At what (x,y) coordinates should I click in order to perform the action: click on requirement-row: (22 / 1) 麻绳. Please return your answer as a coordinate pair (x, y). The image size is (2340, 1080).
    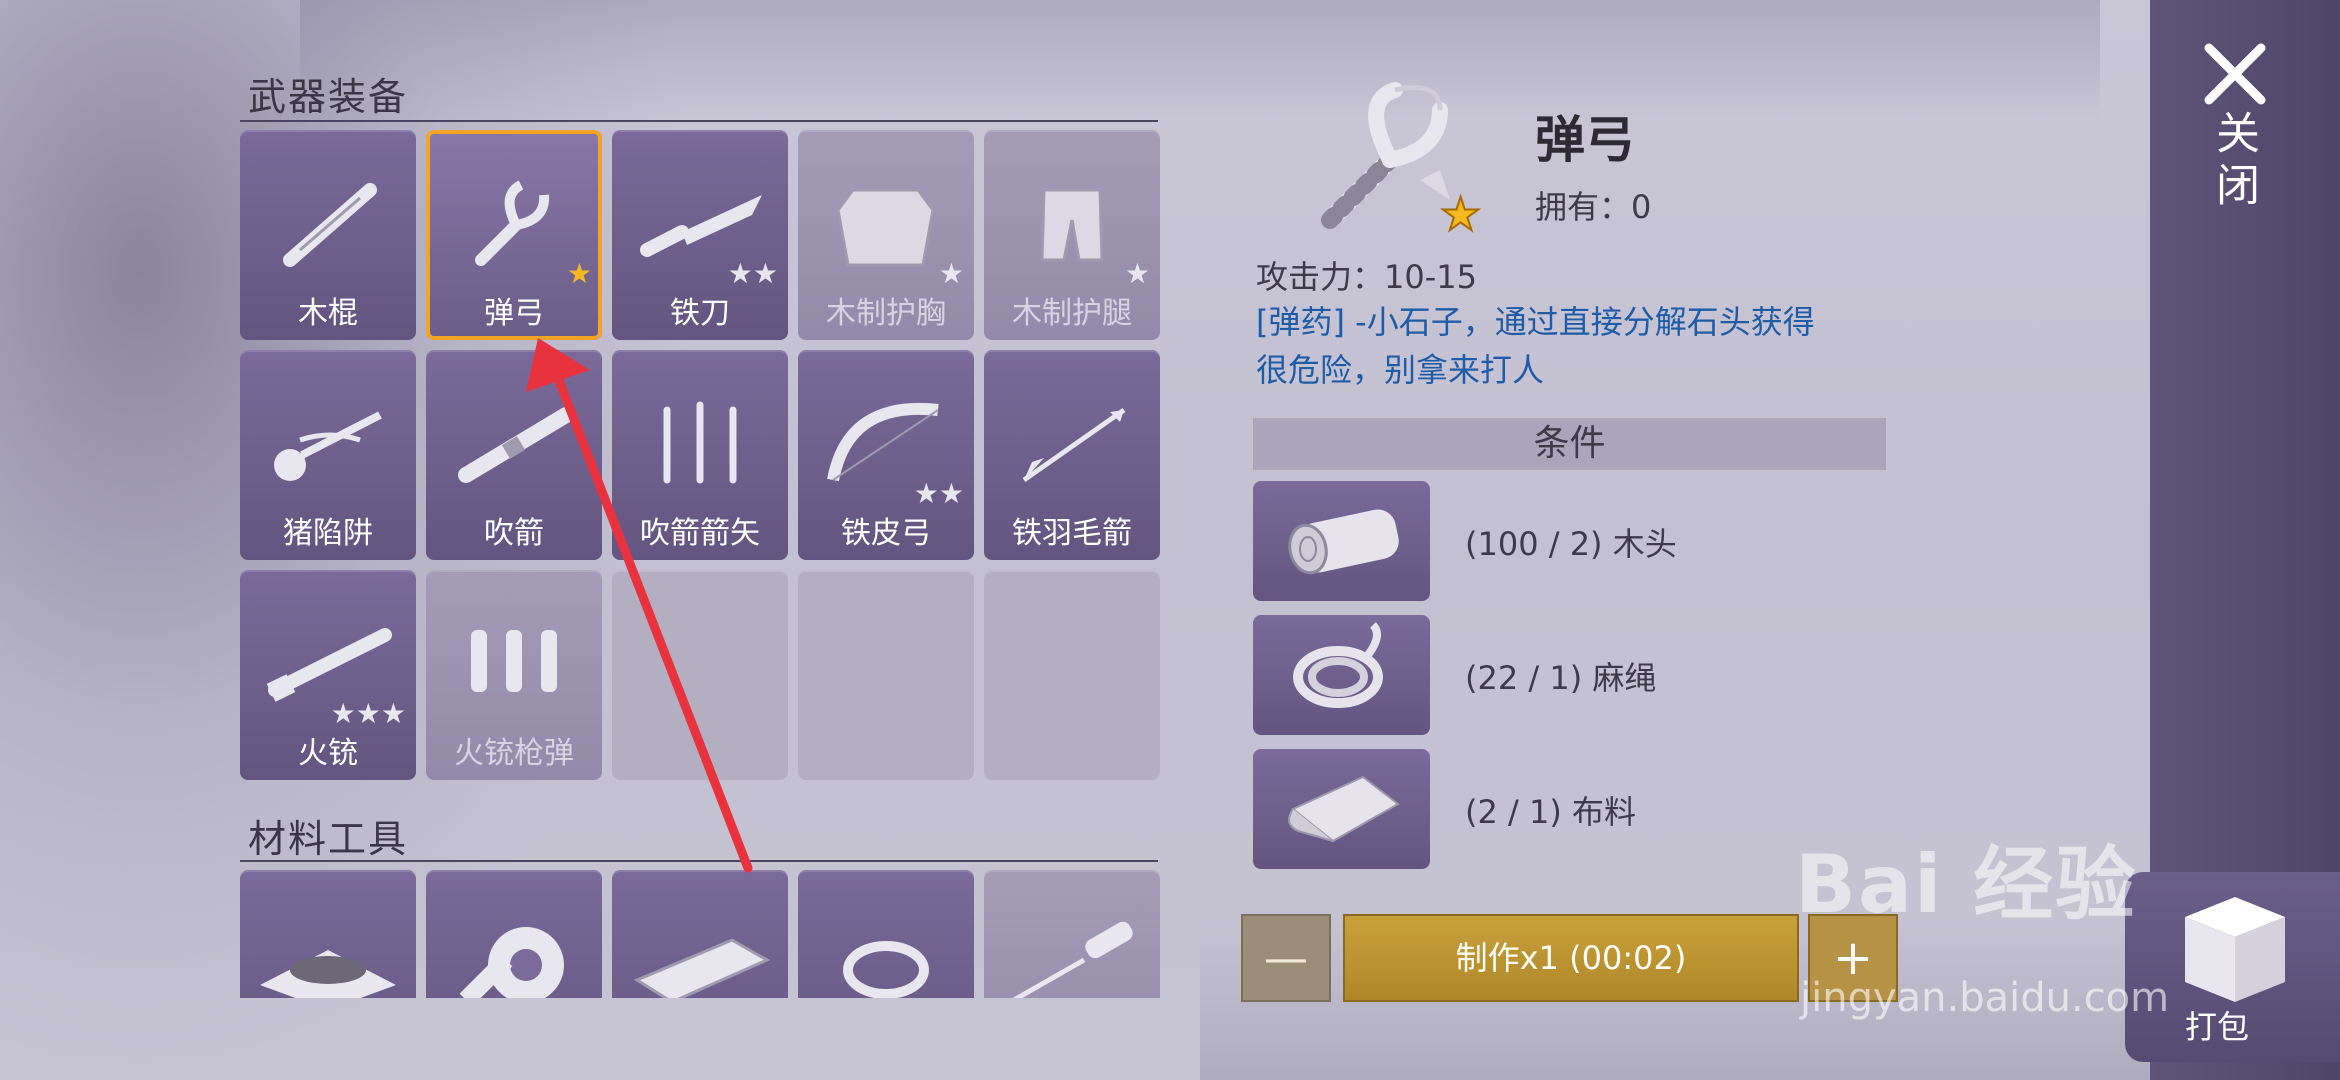
    Looking at the image, I should click on (1573, 675).